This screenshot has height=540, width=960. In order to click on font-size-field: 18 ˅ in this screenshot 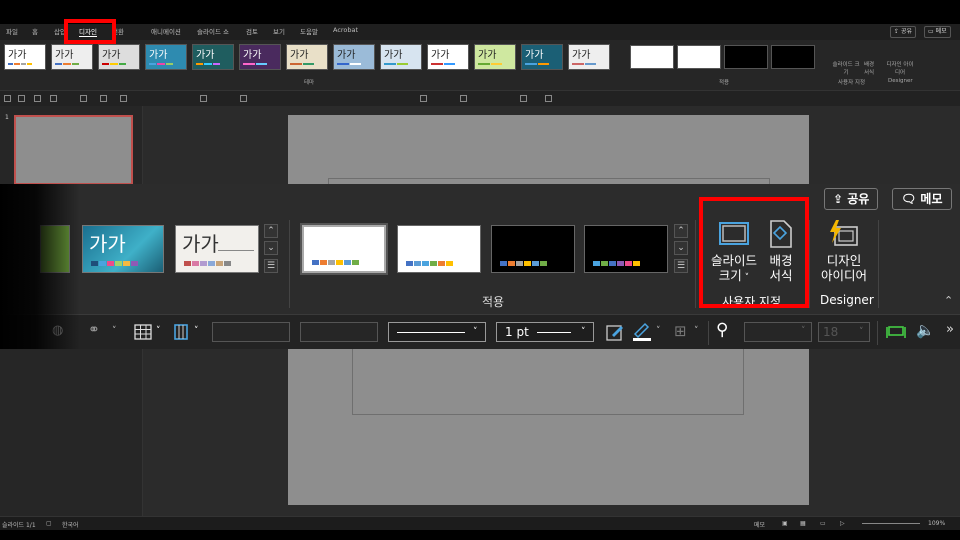, I will do `click(844, 332)`.